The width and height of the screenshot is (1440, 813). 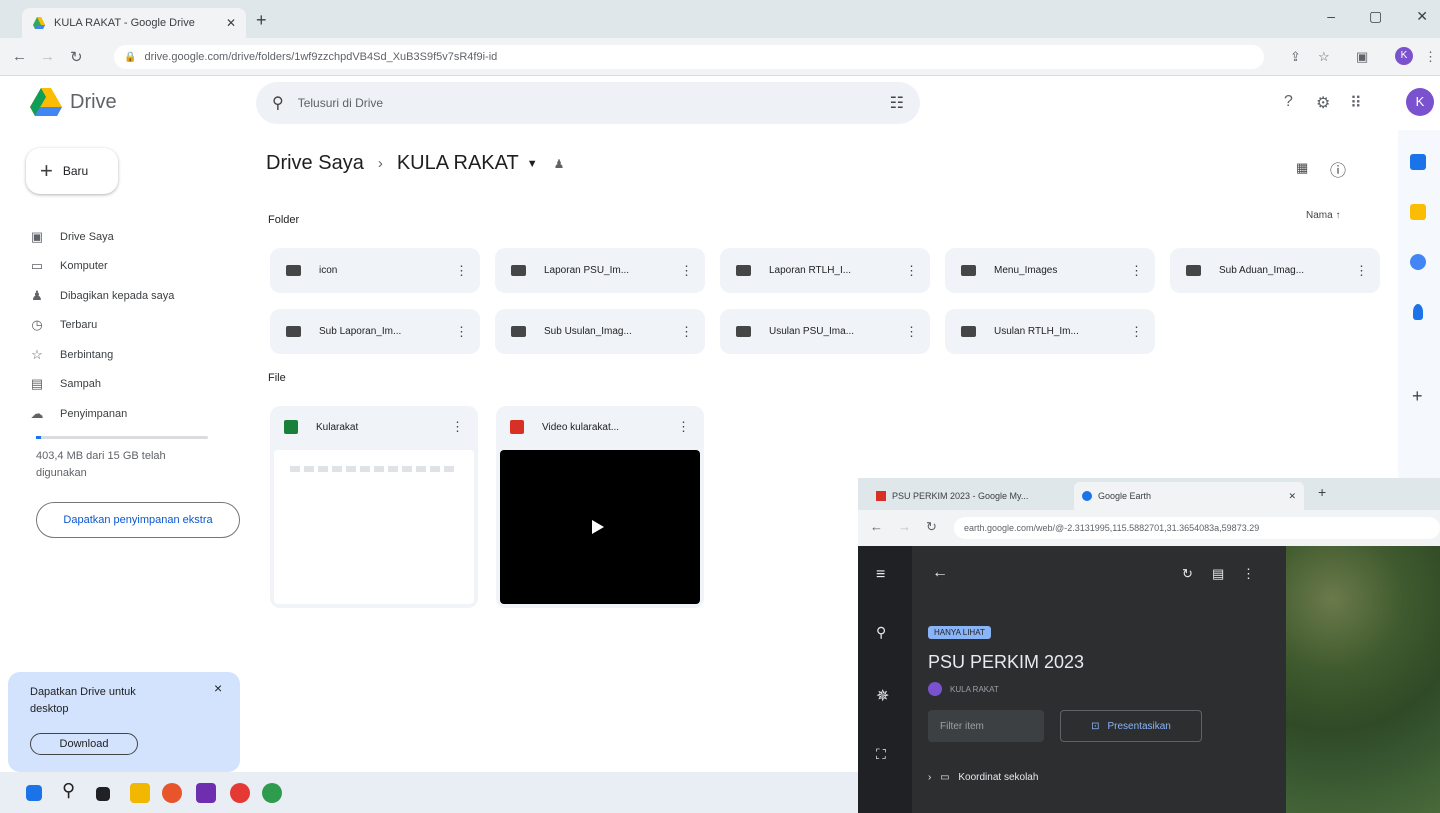 What do you see at coordinates (882, 696) in the screenshot?
I see `voyager-icon: ✵` at bounding box center [882, 696].